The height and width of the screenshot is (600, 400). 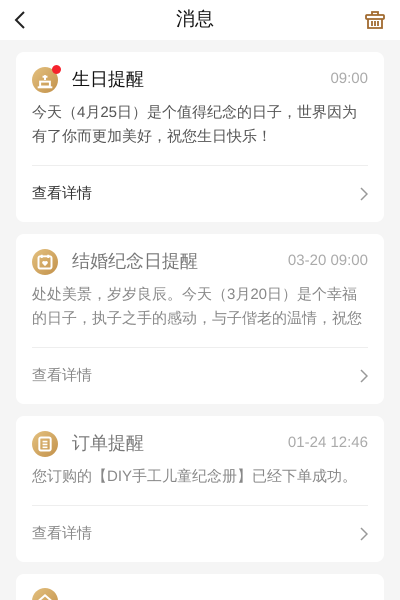 I want to click on calendar-icon, so click(x=45, y=261).